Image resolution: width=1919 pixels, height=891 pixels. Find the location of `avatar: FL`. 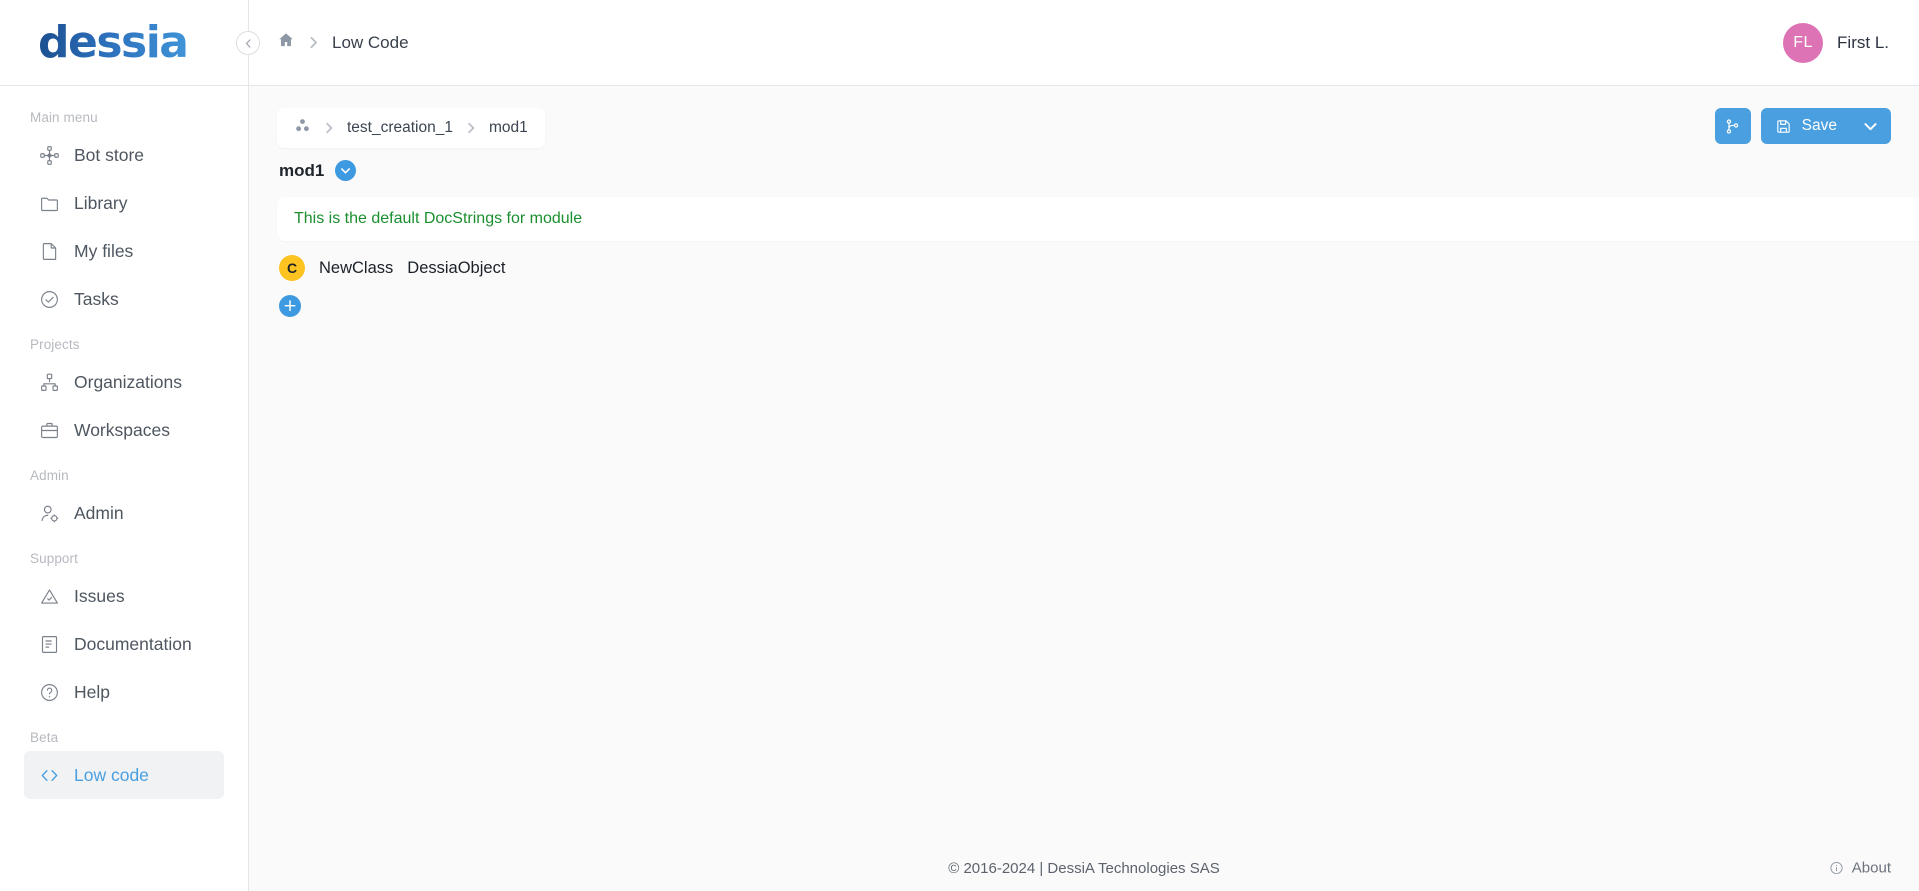

avatar: FL is located at coordinates (1803, 42).